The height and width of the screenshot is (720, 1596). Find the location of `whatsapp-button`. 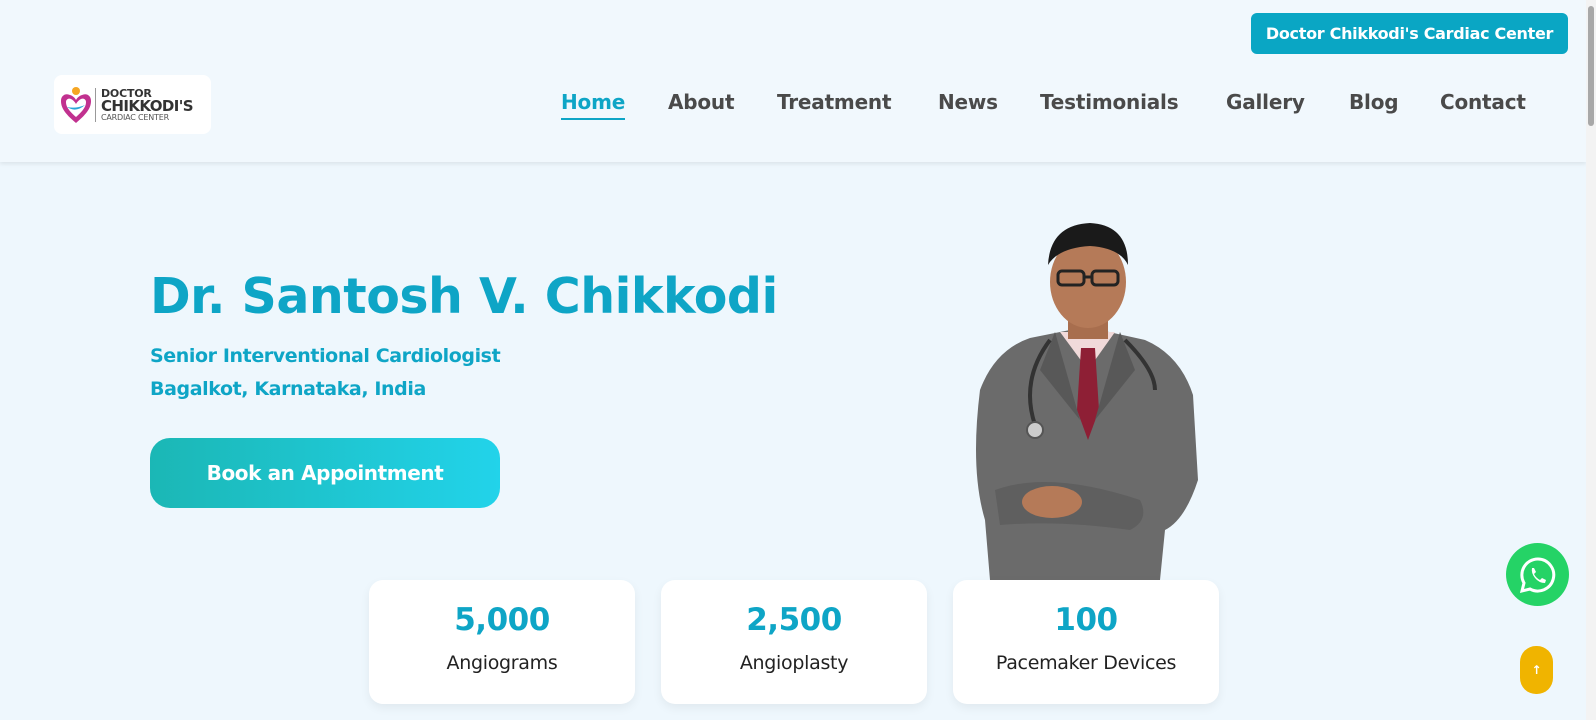

whatsapp-button is located at coordinates (1537, 574).